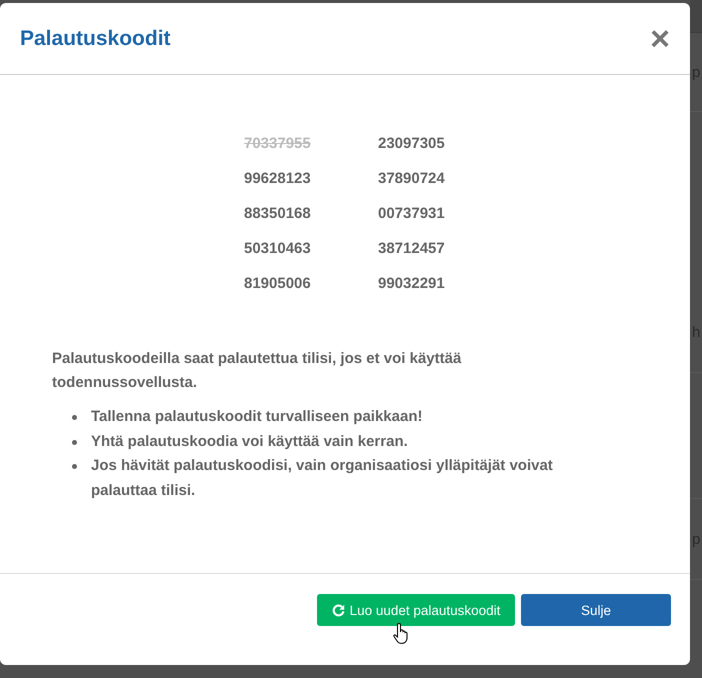 The height and width of the screenshot is (678, 702). Describe the element at coordinates (95, 38) in the screenshot. I see `dialog-title: Palautuskoodit` at that location.